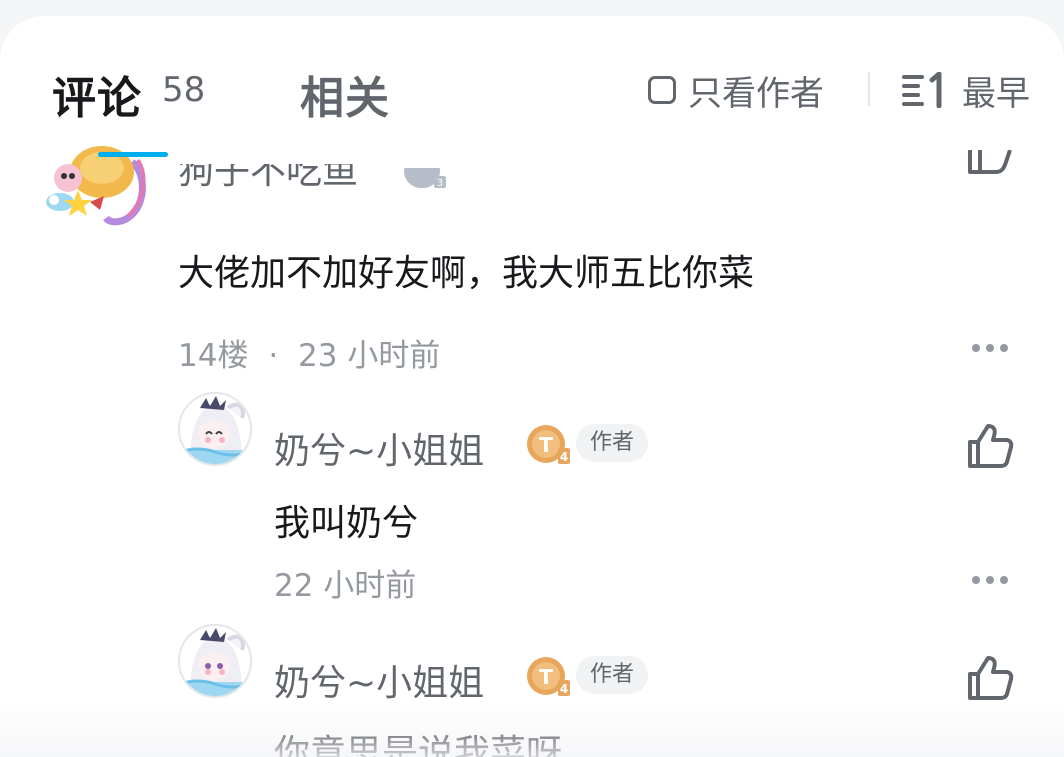 Image resolution: width=1064 pixels, height=757 pixels. Describe the element at coordinates (345, 586) in the screenshot. I see `reply-time: 22 小时前` at that location.